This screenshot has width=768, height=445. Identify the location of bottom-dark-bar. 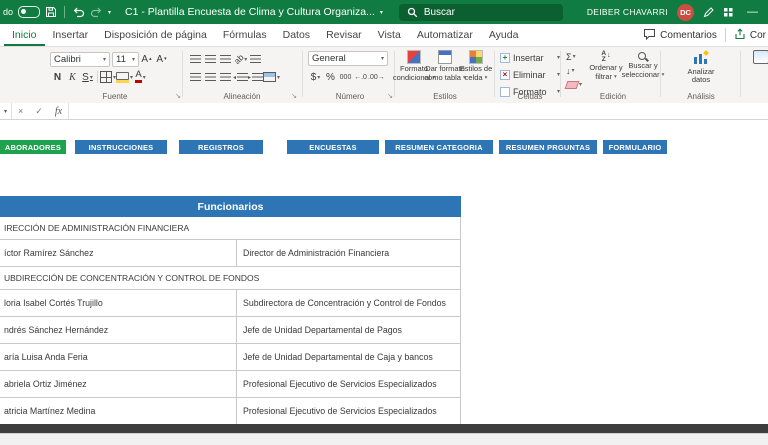
(384, 428).